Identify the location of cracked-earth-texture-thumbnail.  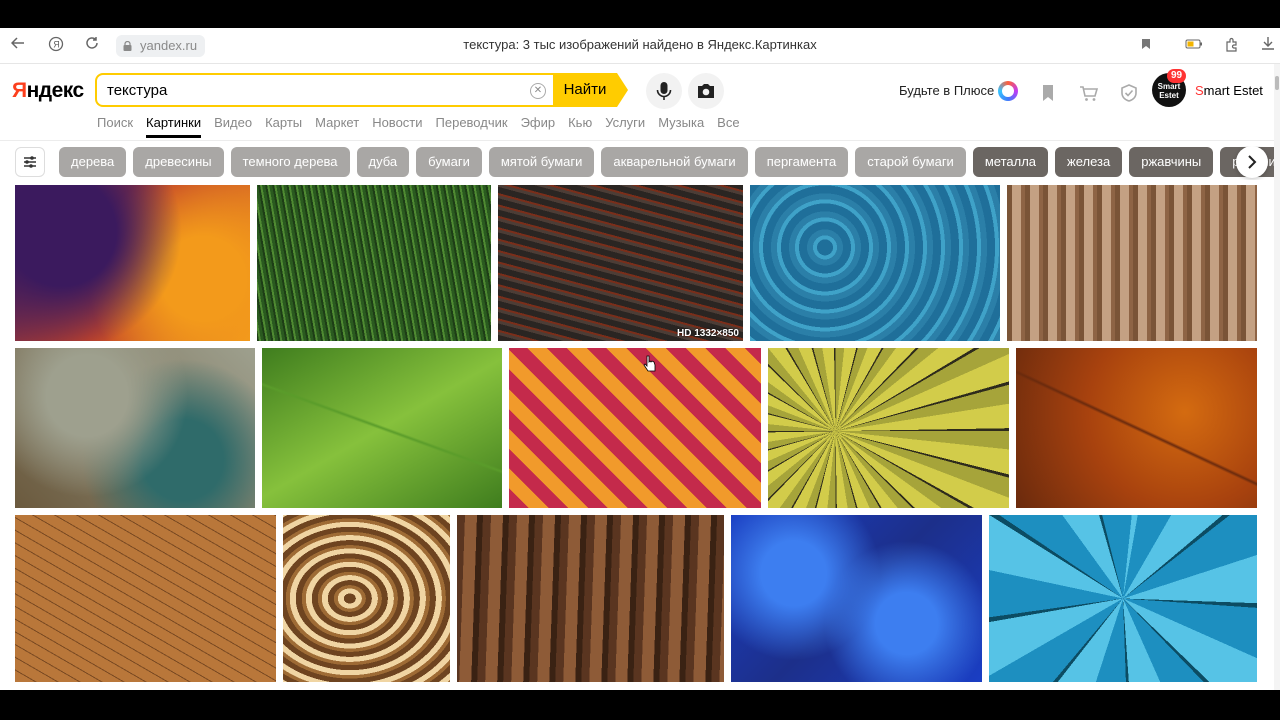
(145, 598).